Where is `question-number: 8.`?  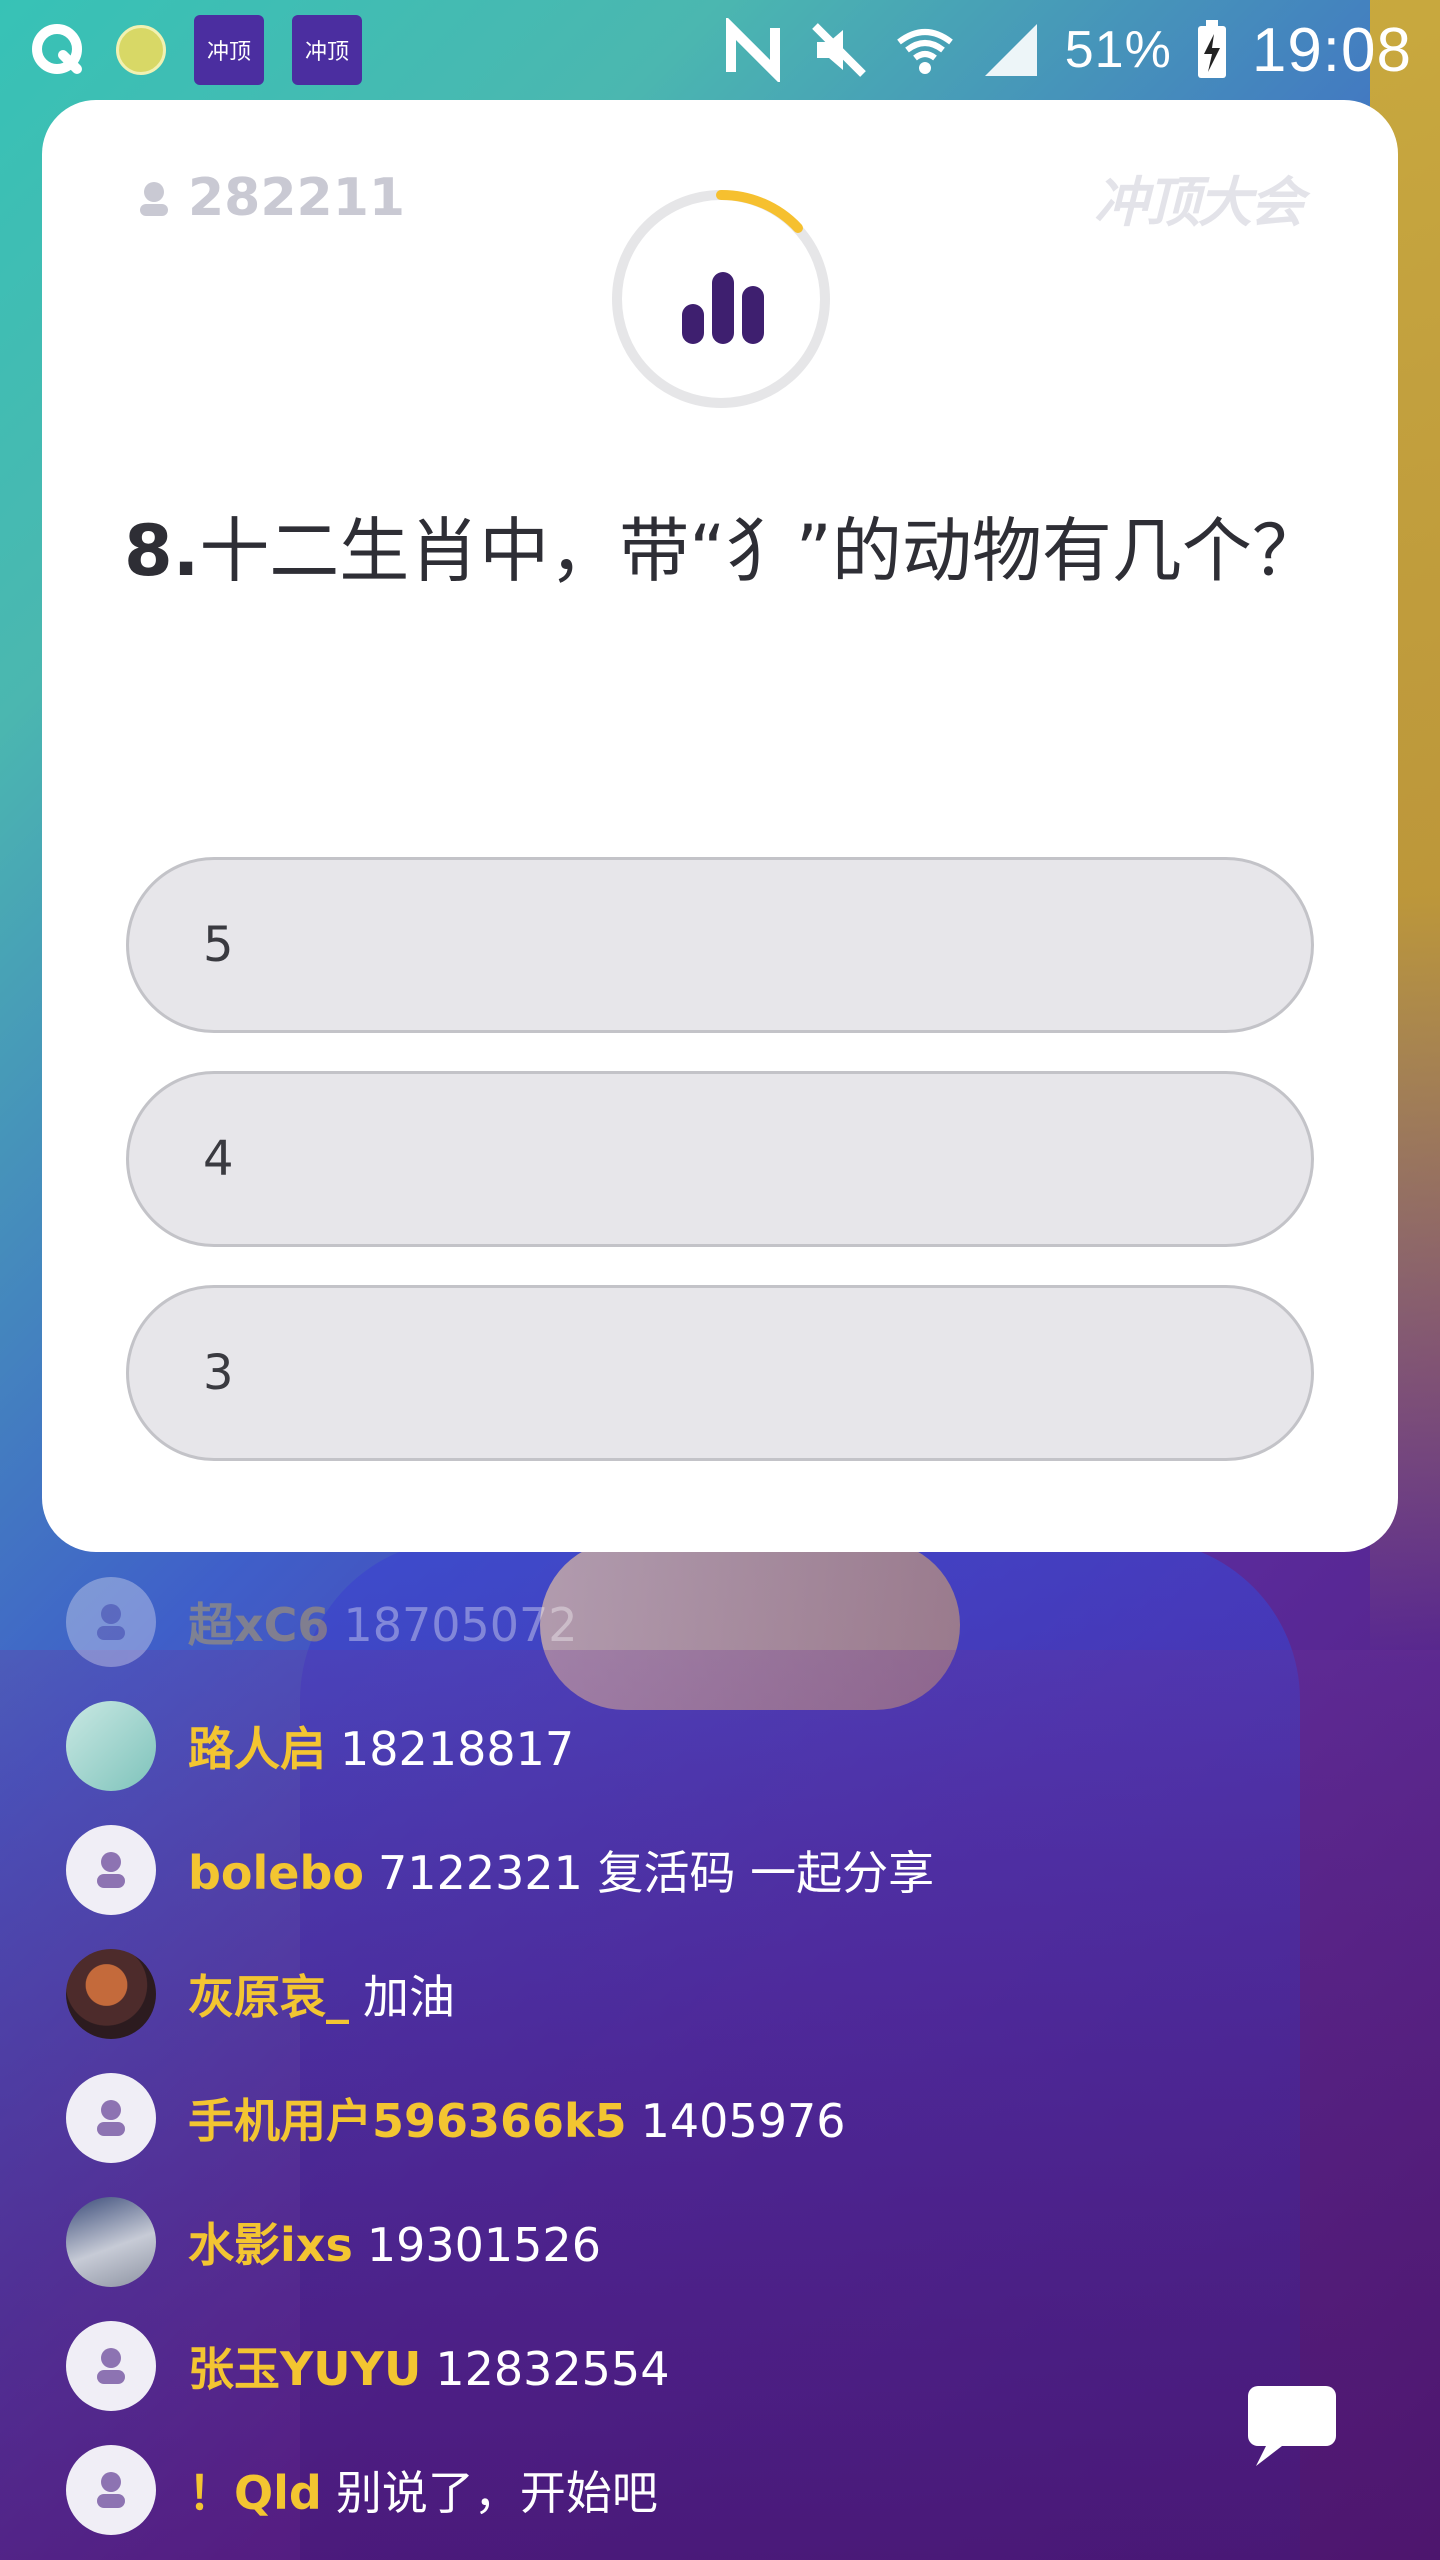 question-number: 8. is located at coordinates (162, 551).